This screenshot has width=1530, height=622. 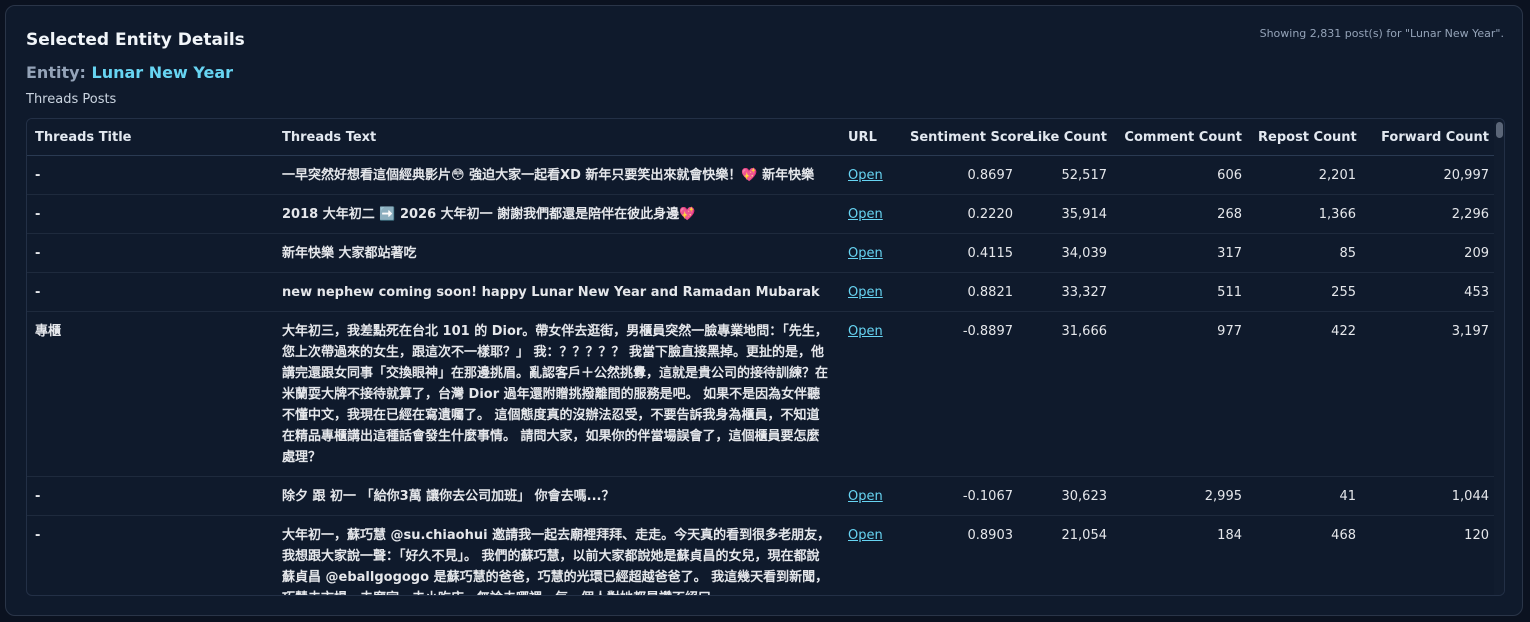 What do you see at coordinates (1307, 137) in the screenshot?
I see `column-header-reposts: Repost Count` at bounding box center [1307, 137].